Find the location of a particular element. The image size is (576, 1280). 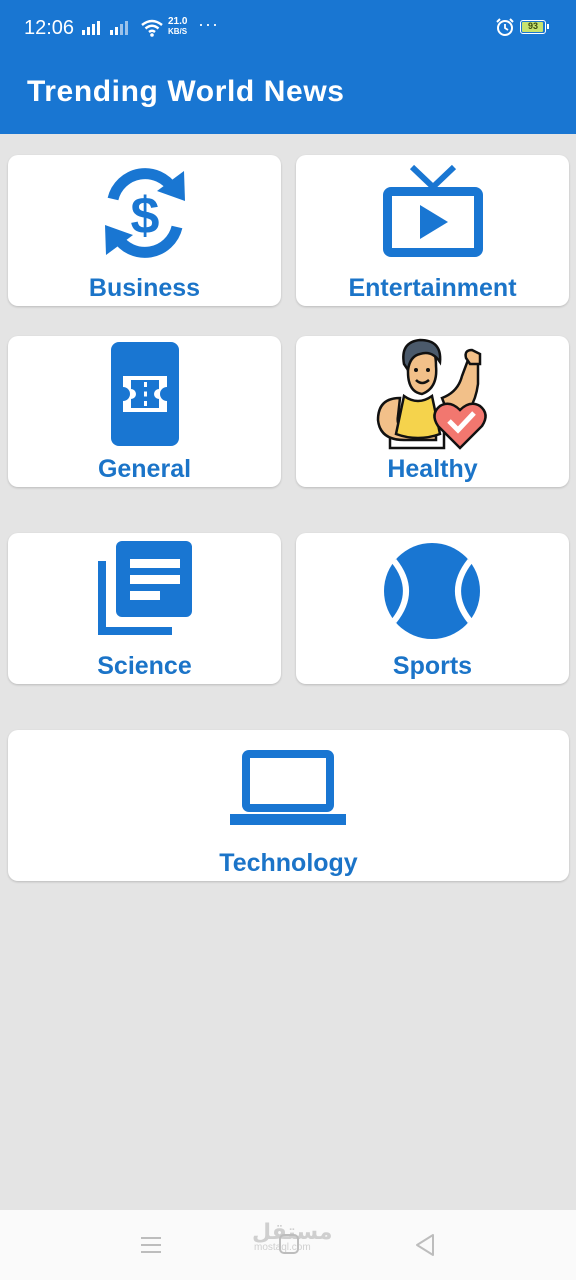

category-card-entertainment: Entertainment is located at coordinates (432, 230).